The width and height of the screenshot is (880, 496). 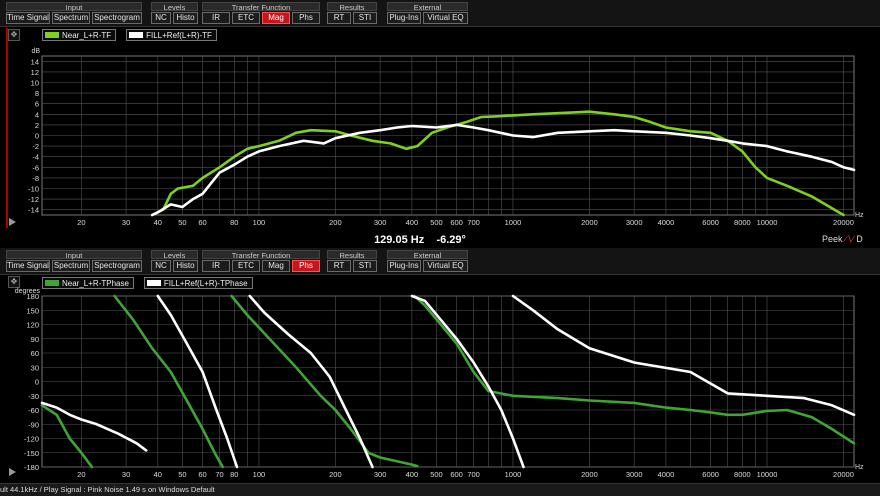 I want to click on y-tick-label: 120, so click(x=32, y=325).